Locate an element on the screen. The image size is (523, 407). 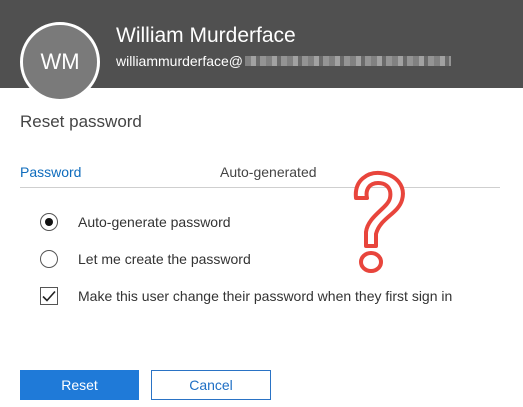
user-email-prefix: williammurderface@ is located at coordinates (180, 61).